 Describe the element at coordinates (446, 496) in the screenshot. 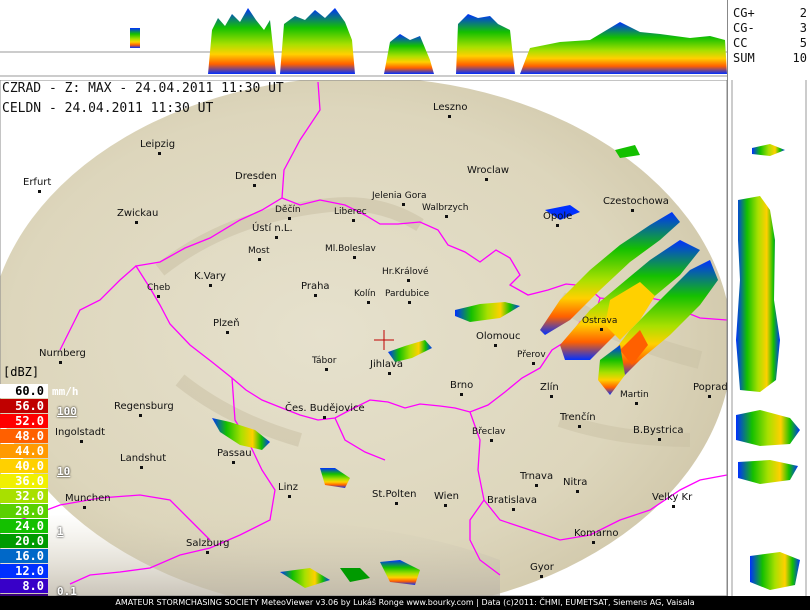

I see `city-label: Wien` at that location.